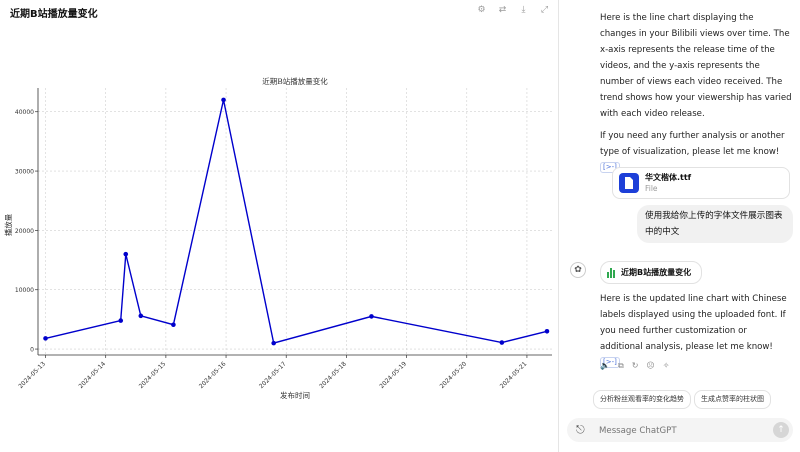  What do you see at coordinates (153, 375) in the screenshot?
I see `x-tick-label: 2024-05-15` at bounding box center [153, 375].